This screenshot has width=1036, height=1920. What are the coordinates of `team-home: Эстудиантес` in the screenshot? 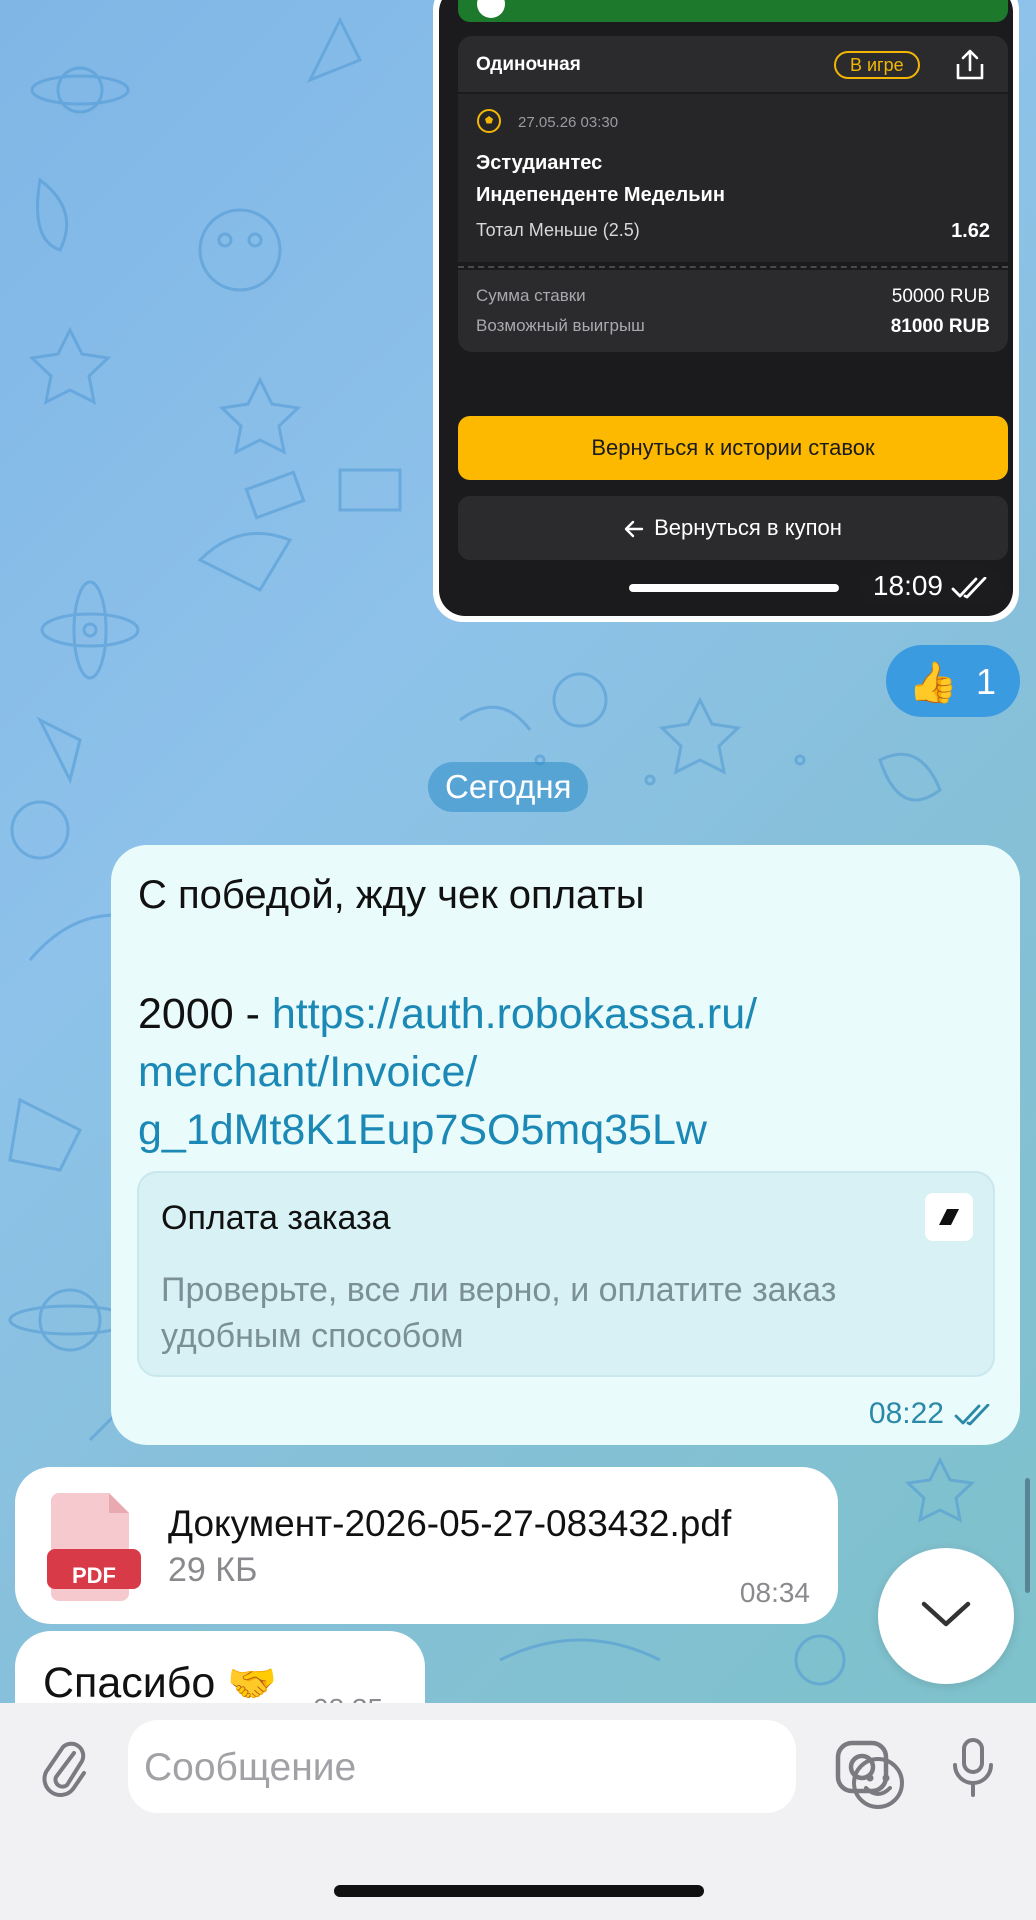 It's located at (539, 163).